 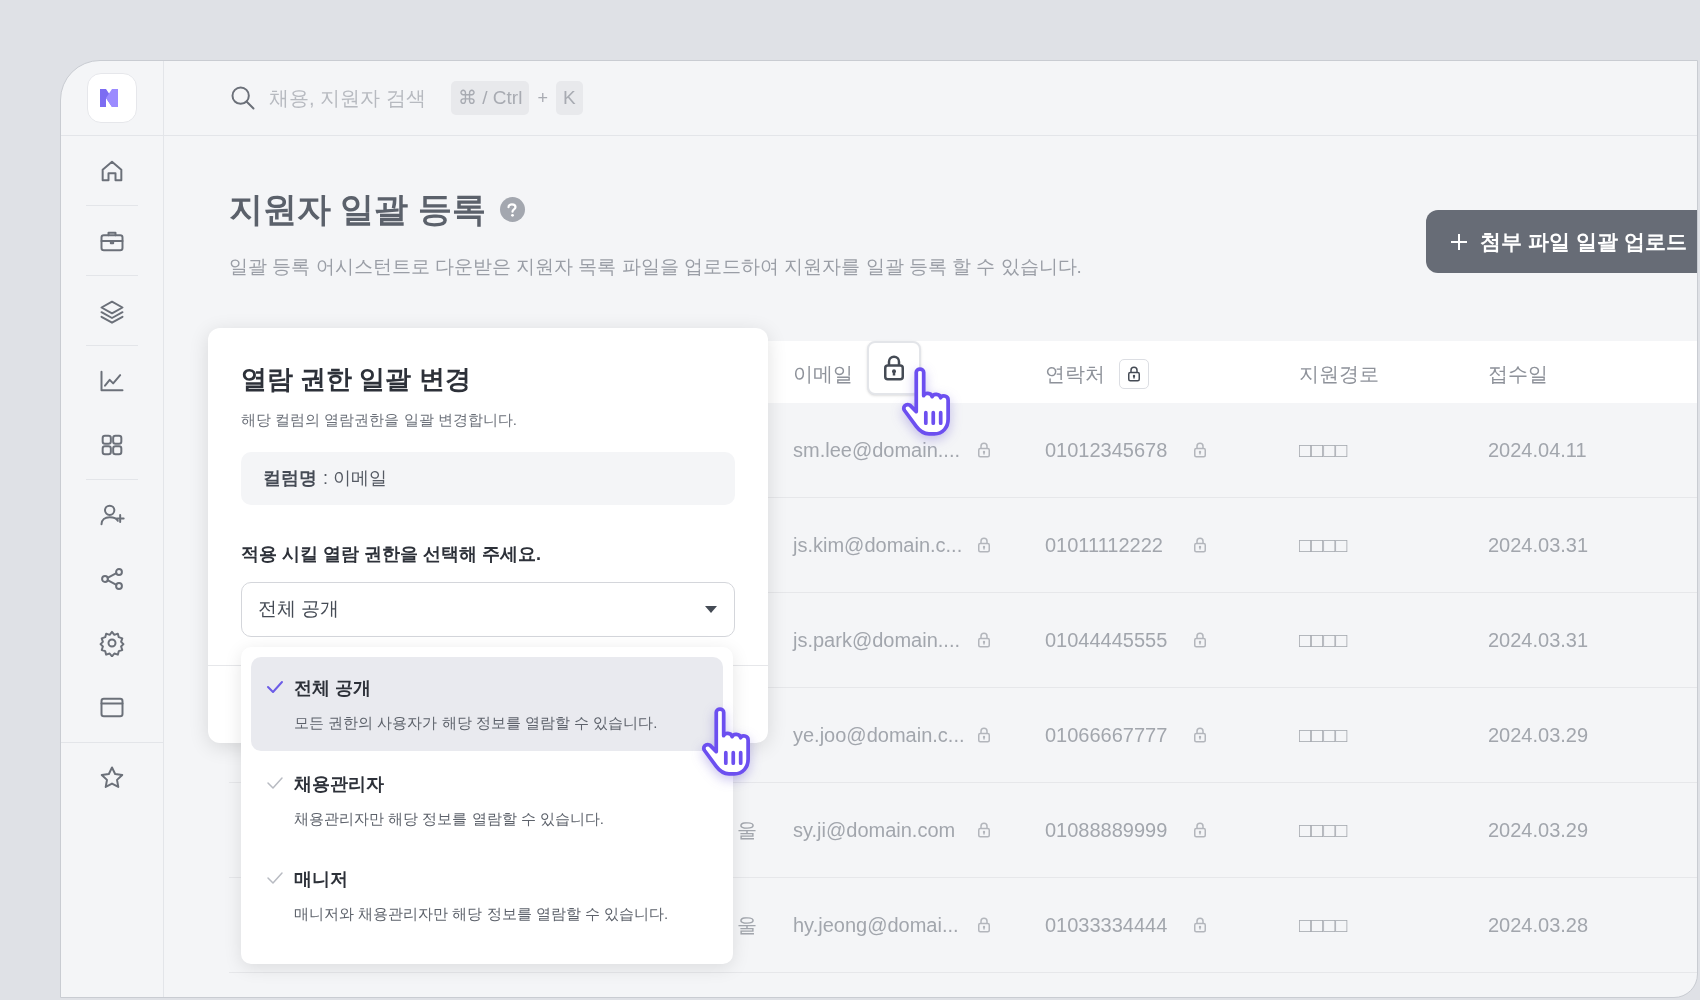 What do you see at coordinates (711, 609) in the screenshot?
I see `caret-icon` at bounding box center [711, 609].